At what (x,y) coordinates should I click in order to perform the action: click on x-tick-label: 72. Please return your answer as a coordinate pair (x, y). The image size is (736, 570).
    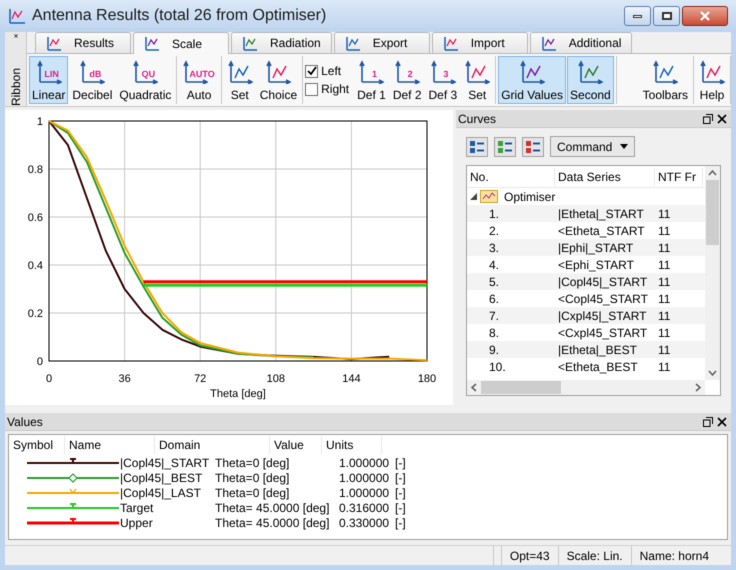
    Looking at the image, I should click on (200, 379).